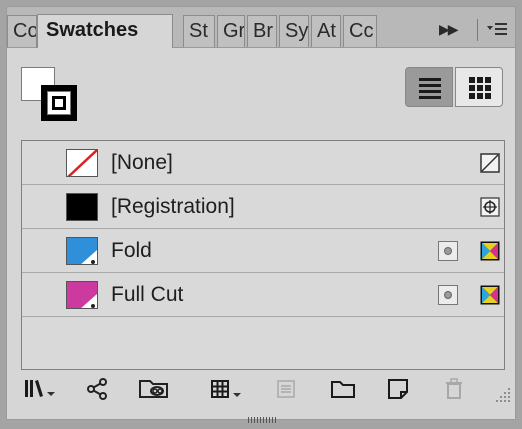  Describe the element at coordinates (199, 31) in the screenshot. I see `tab-stroke: St` at that location.